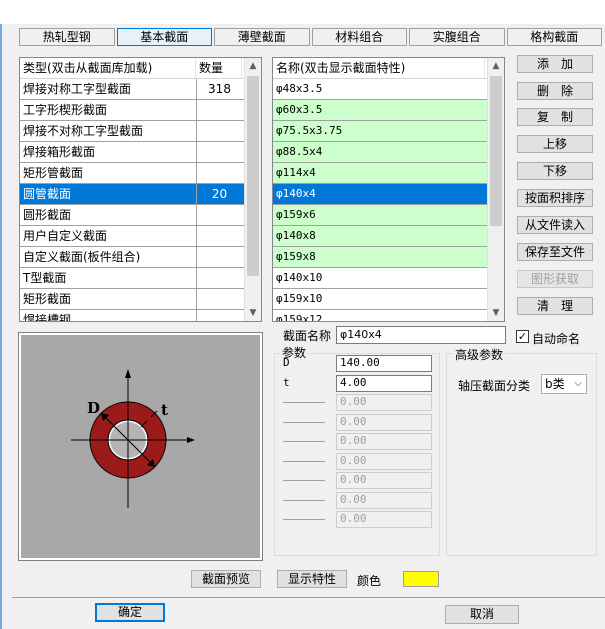  Describe the element at coordinates (555, 91) in the screenshot. I see `delete-button: 删 除` at that location.